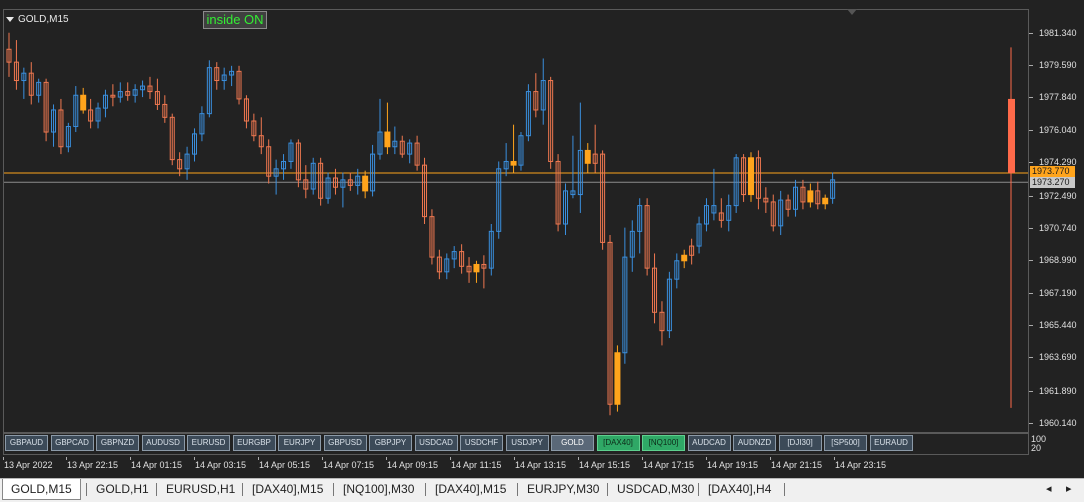 Image resolution: width=1084 pixels, height=502 pixels. Describe the element at coordinates (1052, 172) in the screenshot. I see `ask-price-tag: 1973.770` at that location.